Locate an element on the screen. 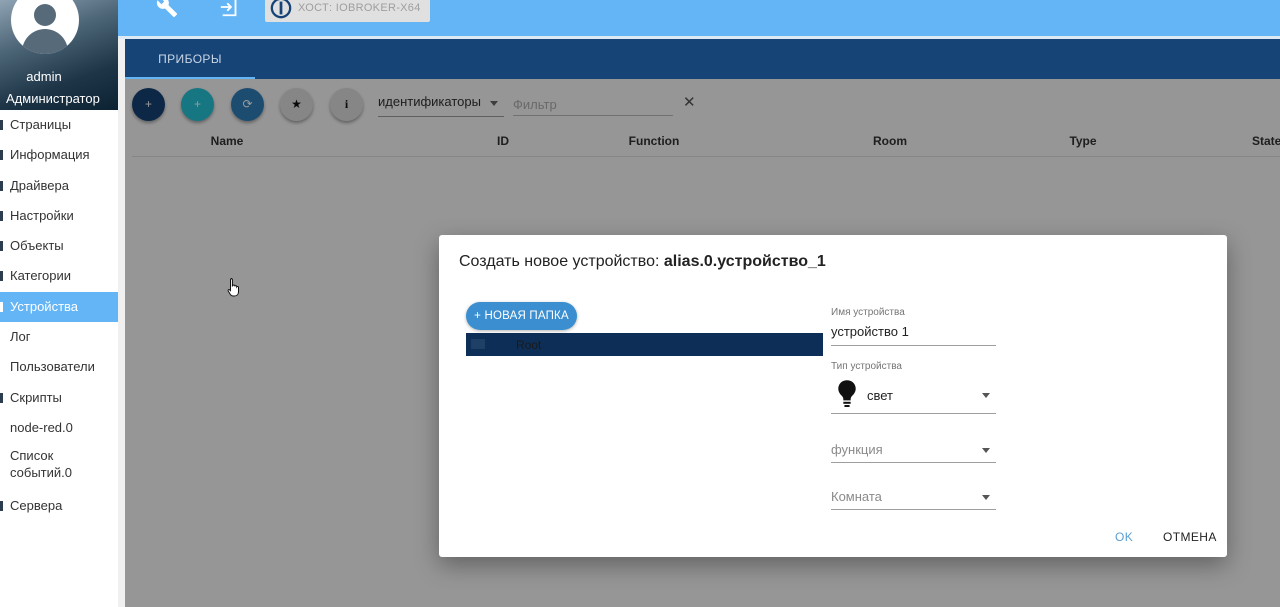 This screenshot has height=607, width=1280. device-name-value: устройство 1 is located at coordinates (870, 331).